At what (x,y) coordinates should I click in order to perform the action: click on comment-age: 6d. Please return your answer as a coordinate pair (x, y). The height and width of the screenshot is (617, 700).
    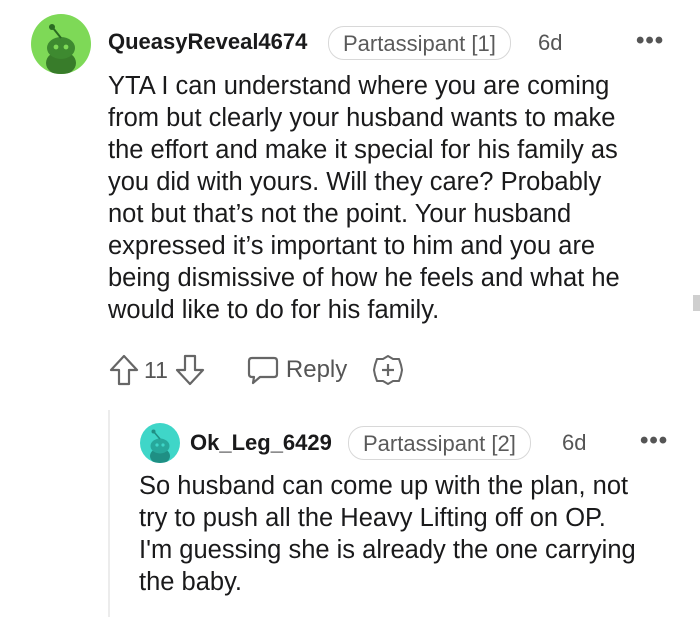
    Looking at the image, I should click on (550, 42).